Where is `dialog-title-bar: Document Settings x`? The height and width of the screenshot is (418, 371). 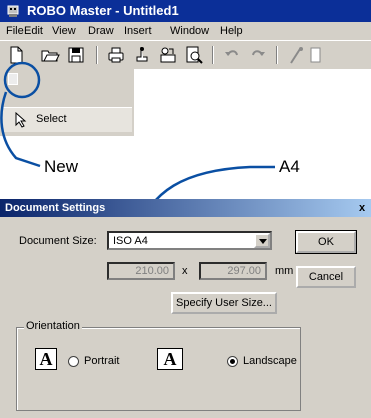 dialog-title-bar: Document Settings x is located at coordinates (185, 208).